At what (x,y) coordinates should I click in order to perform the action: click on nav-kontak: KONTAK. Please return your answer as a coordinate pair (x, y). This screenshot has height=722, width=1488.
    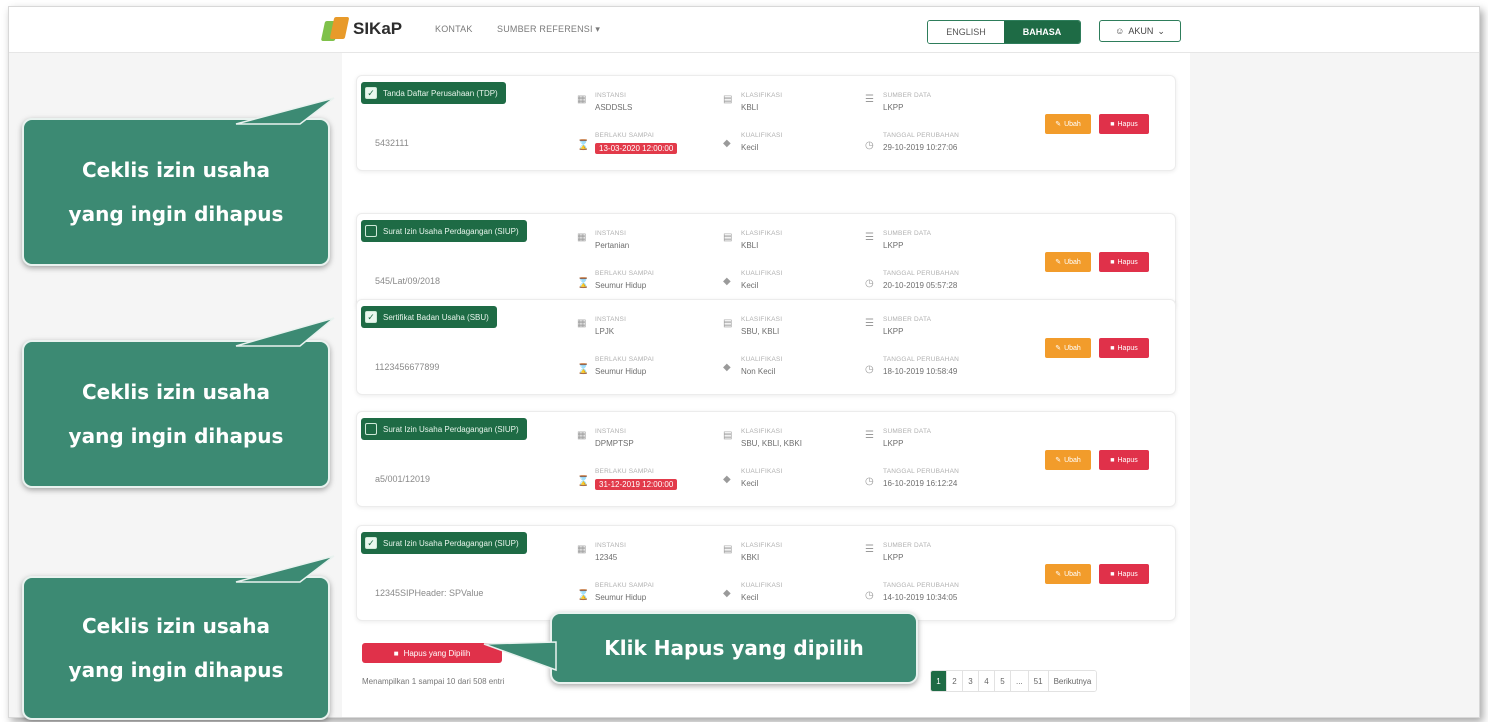
    Looking at the image, I should click on (454, 29).